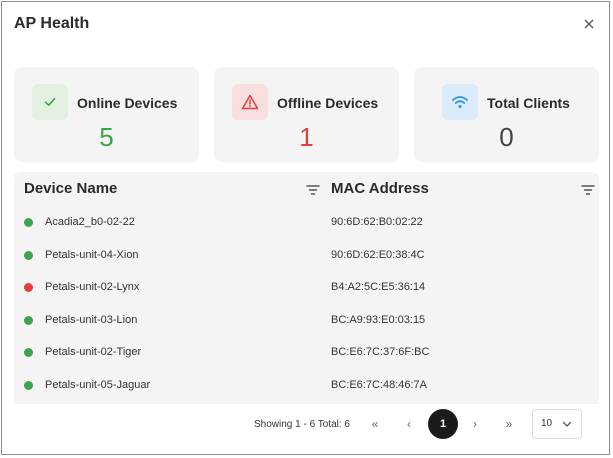  I want to click on column-header-mac-address: MAC Address, so click(380, 188).